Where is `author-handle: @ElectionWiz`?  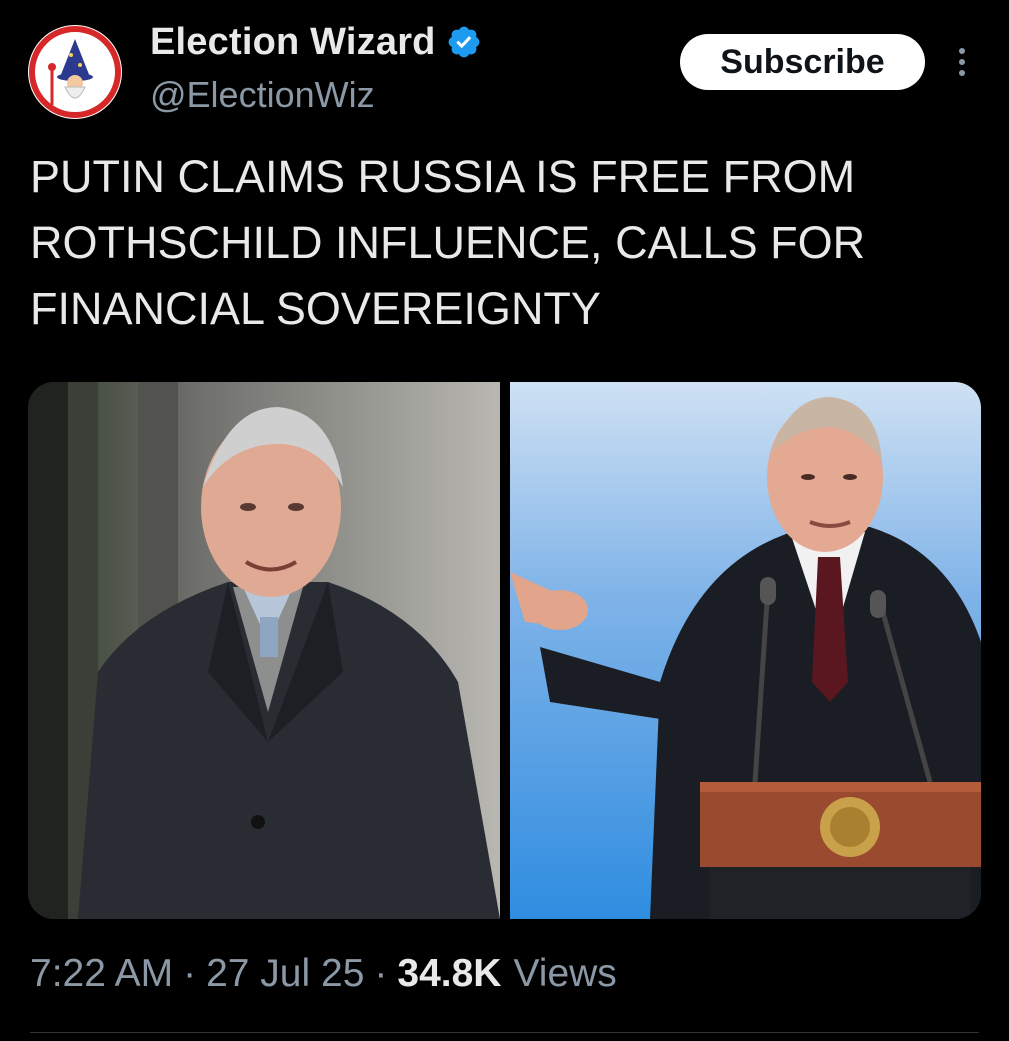 author-handle: @ElectionWiz is located at coordinates (262, 95).